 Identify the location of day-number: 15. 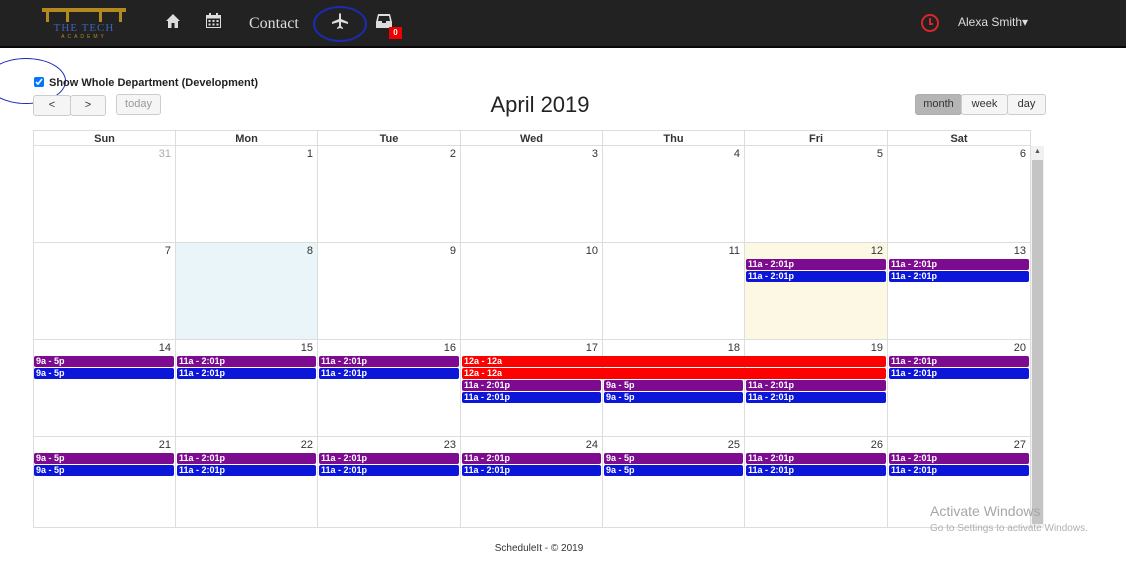
(307, 348).